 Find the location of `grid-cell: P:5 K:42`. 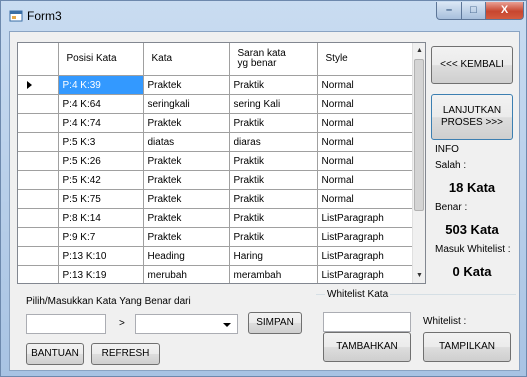

grid-cell: P:5 K:42 is located at coordinates (101, 180).